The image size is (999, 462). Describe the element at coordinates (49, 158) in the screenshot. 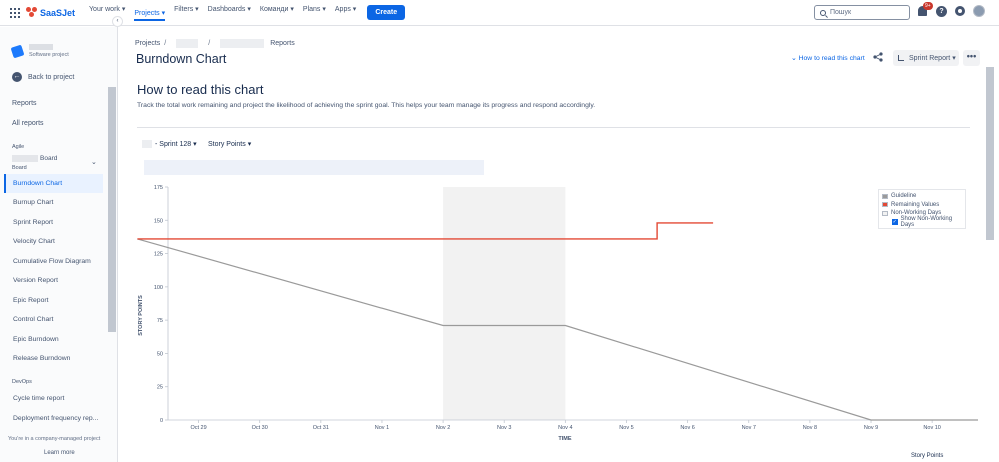

I see `board-label: Board` at that location.